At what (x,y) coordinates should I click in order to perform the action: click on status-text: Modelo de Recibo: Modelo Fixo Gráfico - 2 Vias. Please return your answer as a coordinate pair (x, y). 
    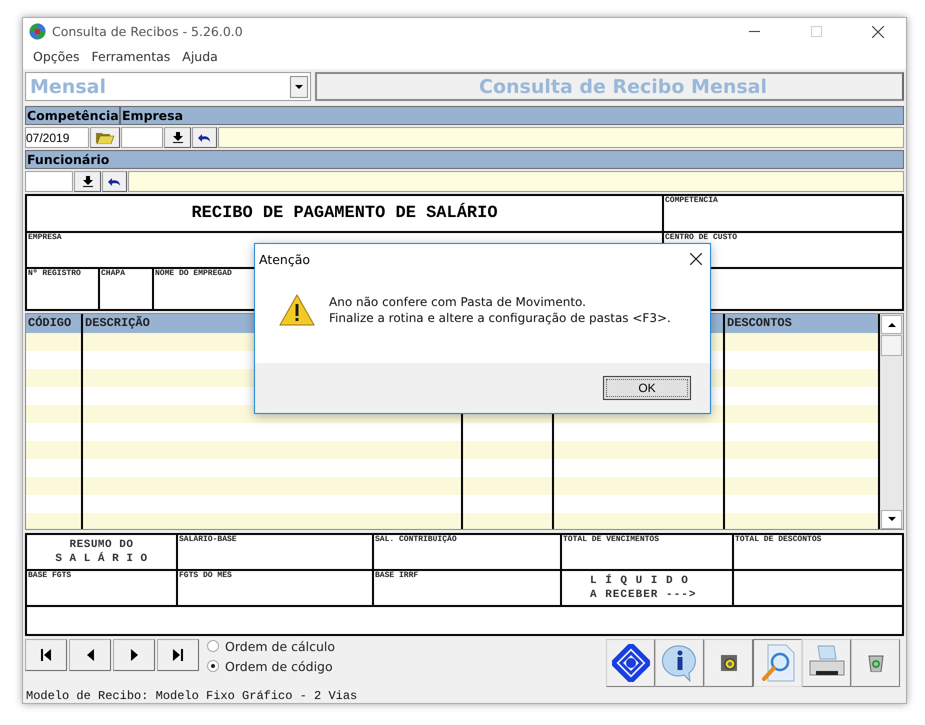
    Looking at the image, I should click on (191, 695).